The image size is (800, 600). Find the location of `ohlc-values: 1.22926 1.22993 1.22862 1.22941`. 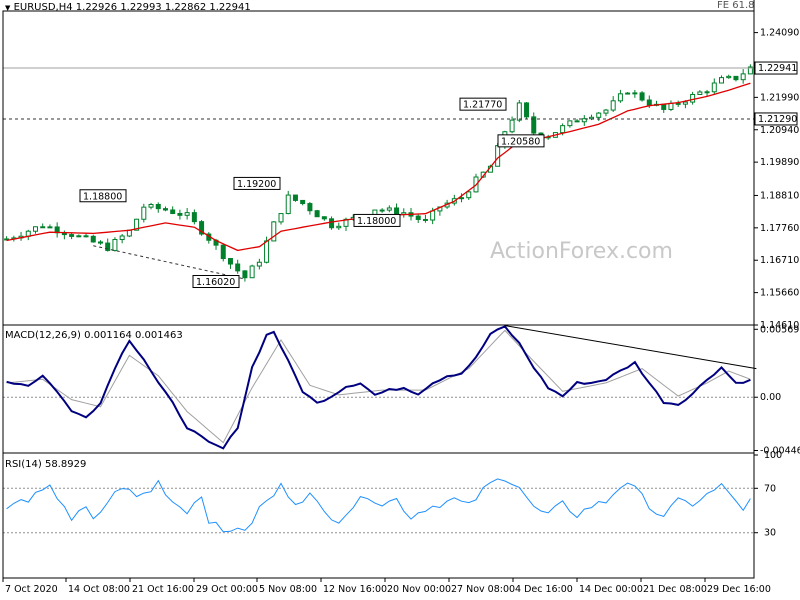

ohlc-values: 1.22926 1.22993 1.22862 1.22941 is located at coordinates (163, 7).